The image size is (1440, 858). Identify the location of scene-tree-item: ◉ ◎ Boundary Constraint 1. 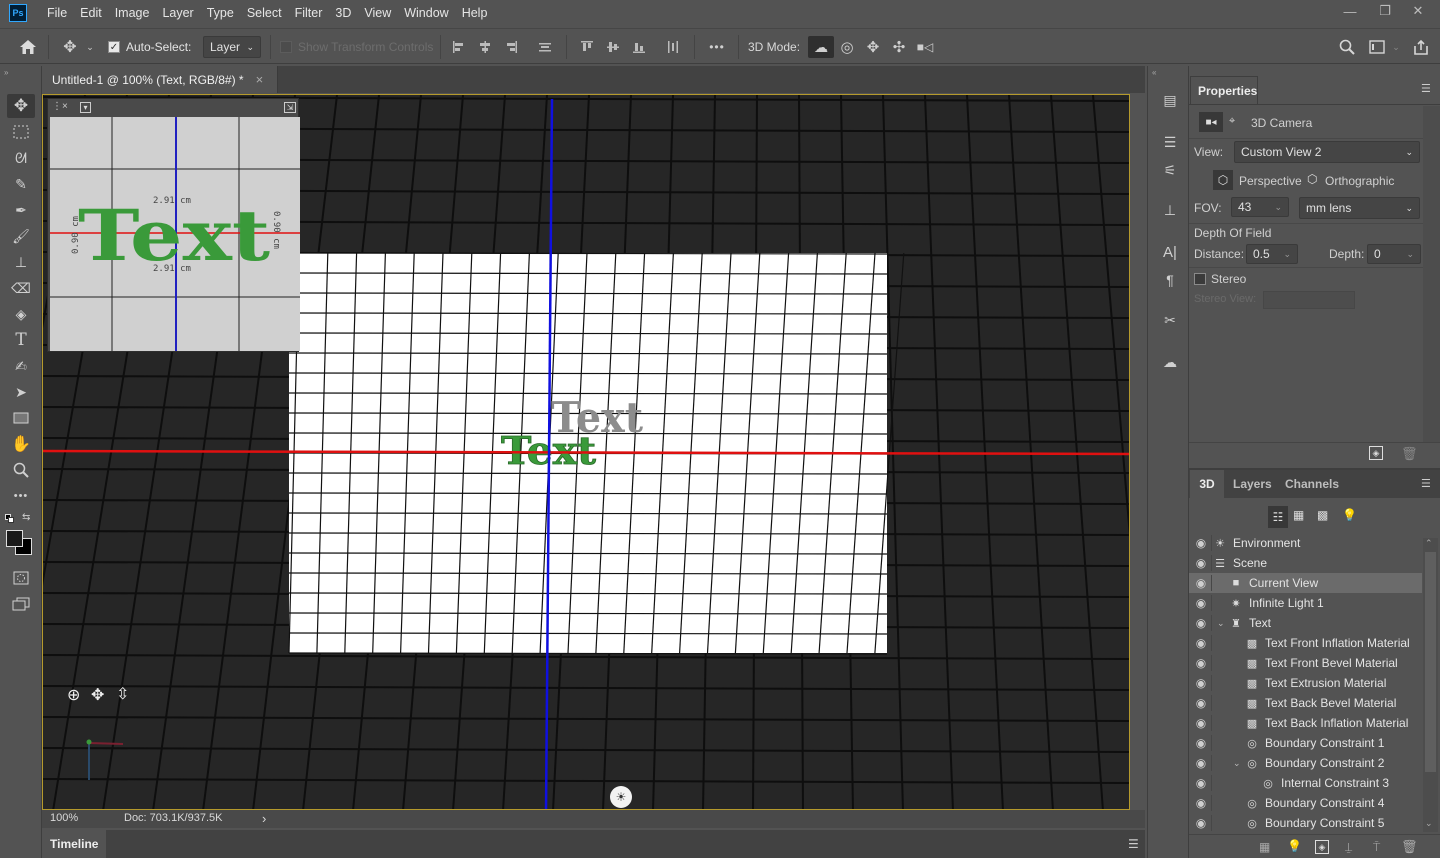
(1305, 743).